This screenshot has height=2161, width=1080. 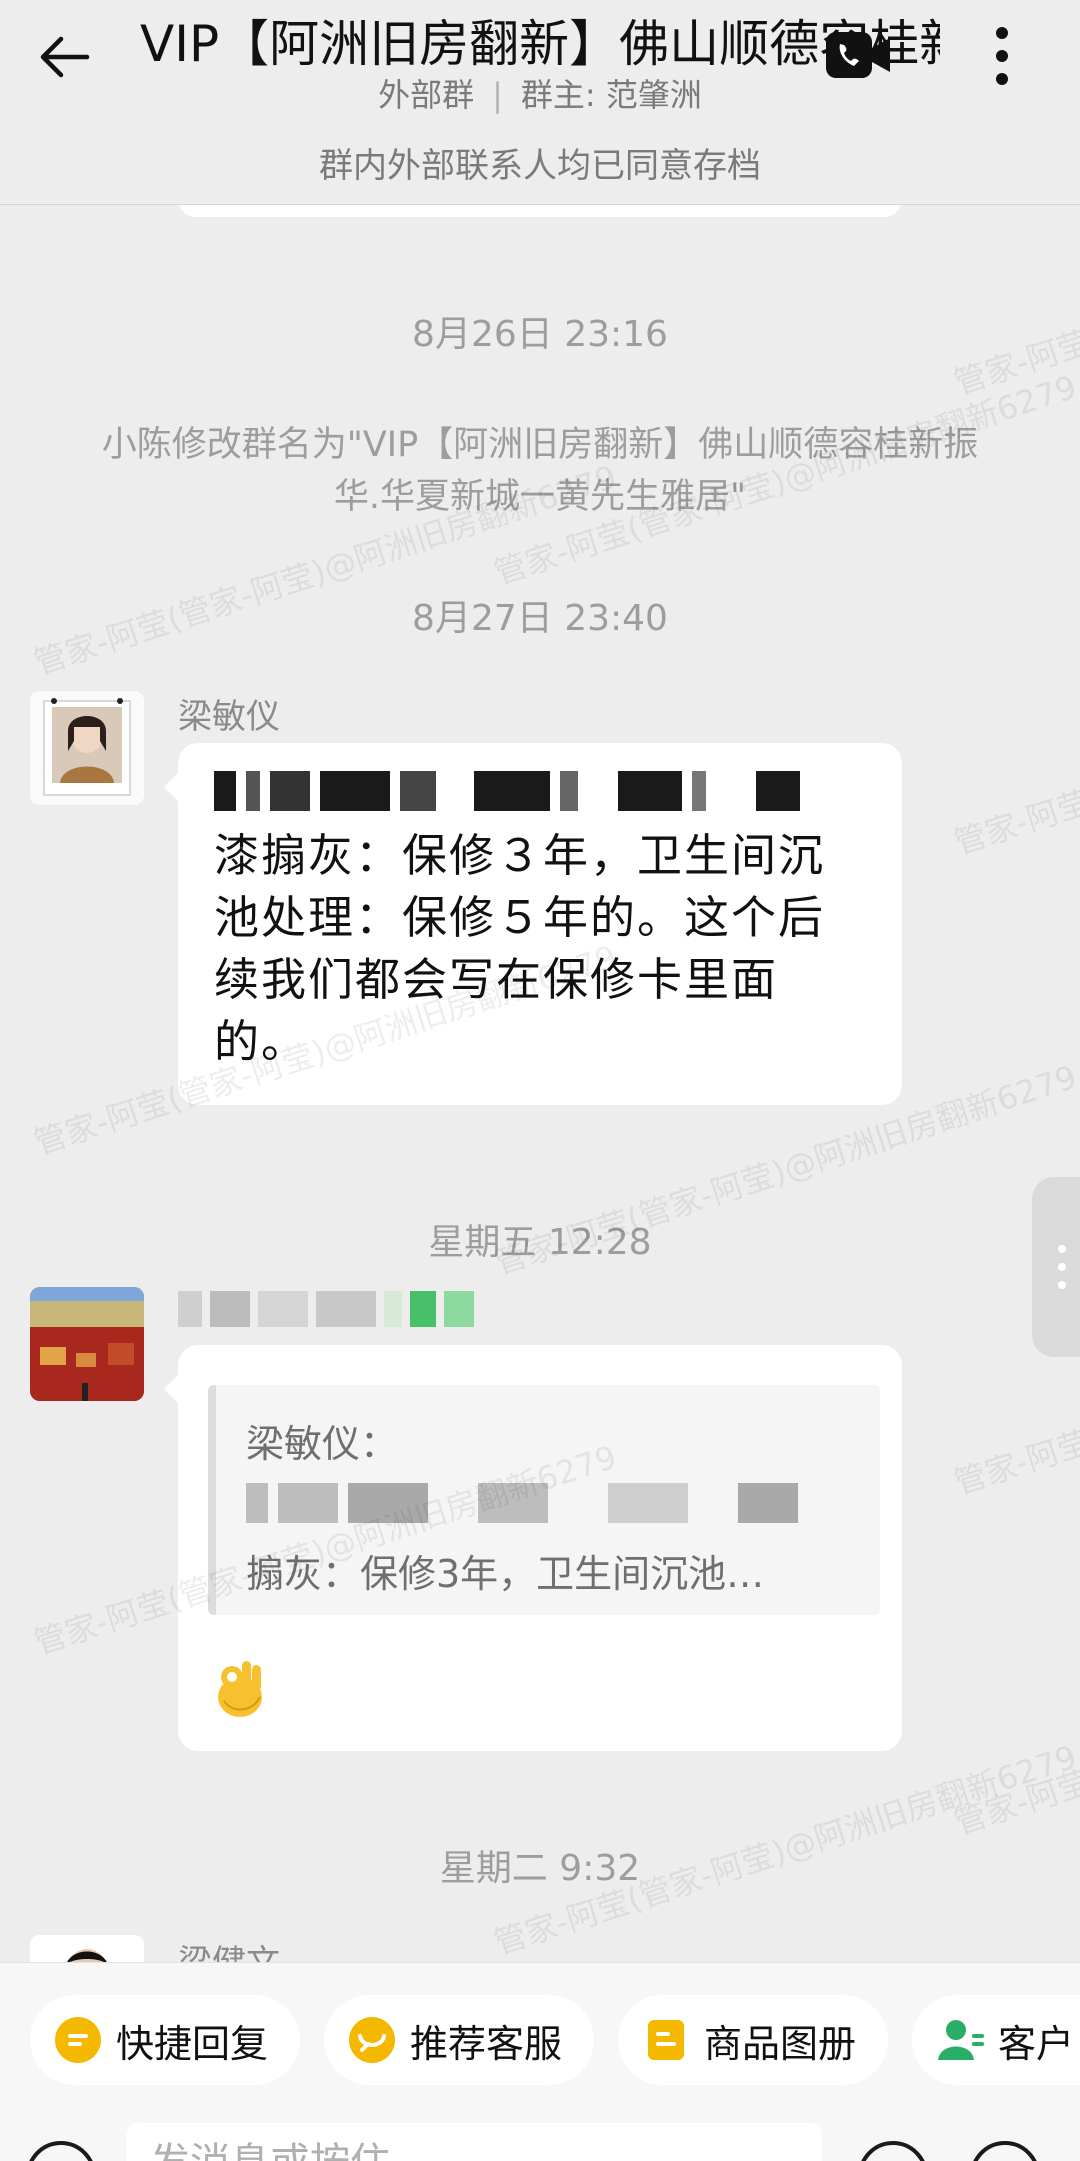 What do you see at coordinates (522, 1503) in the screenshot?
I see `redacted-quote-text` at bounding box center [522, 1503].